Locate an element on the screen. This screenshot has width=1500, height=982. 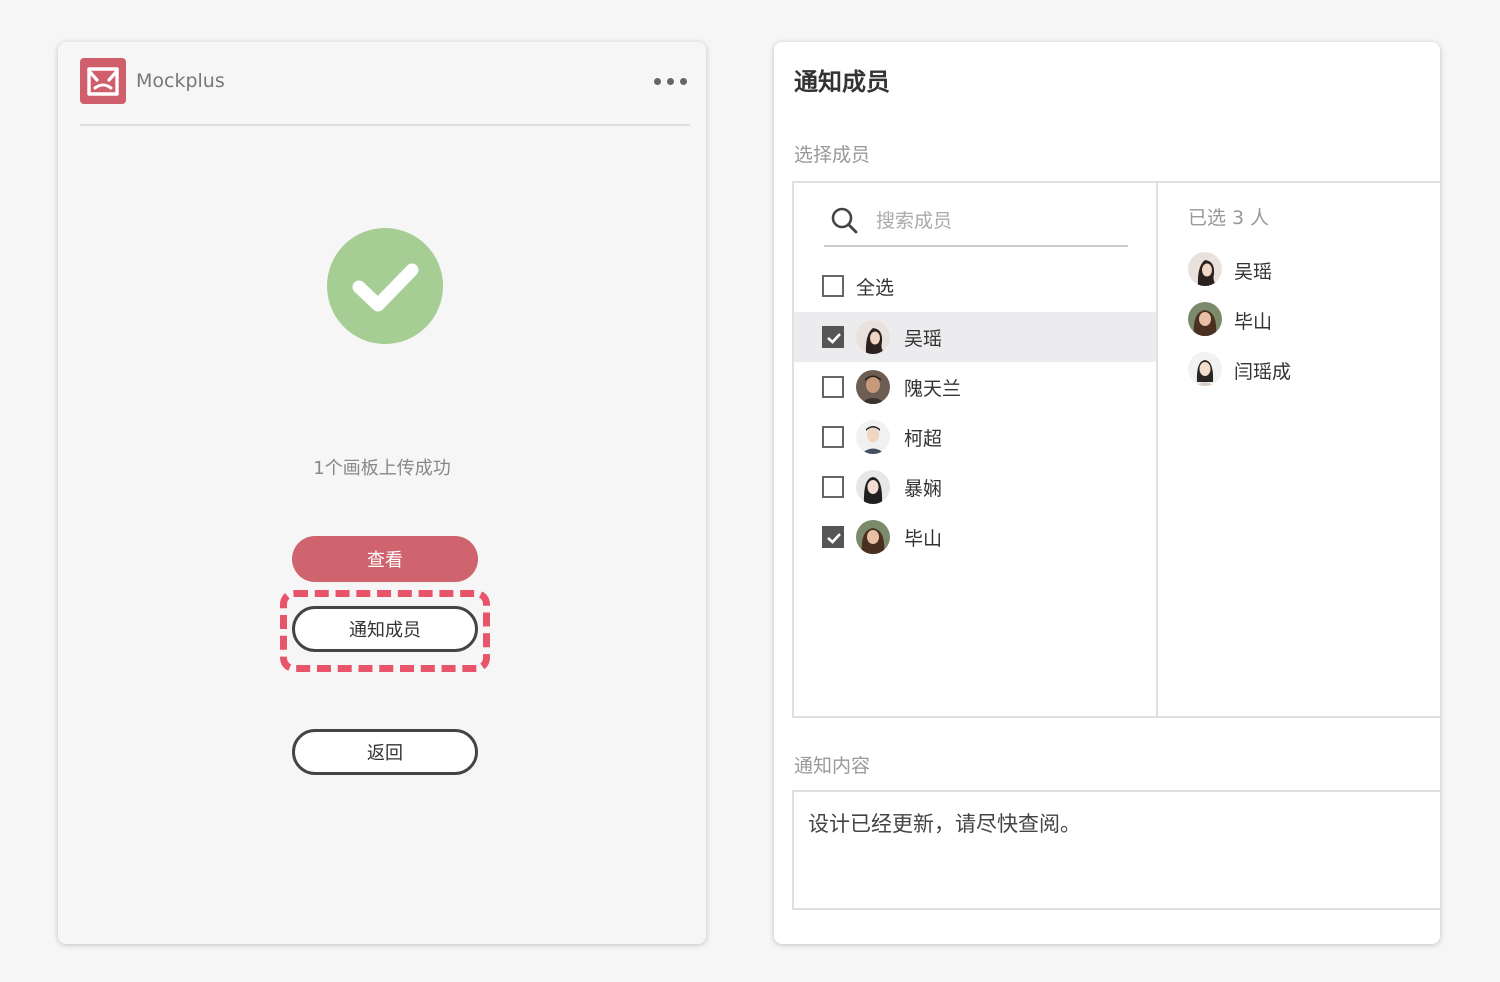
member-row: 隗天兰 is located at coordinates (975, 387).